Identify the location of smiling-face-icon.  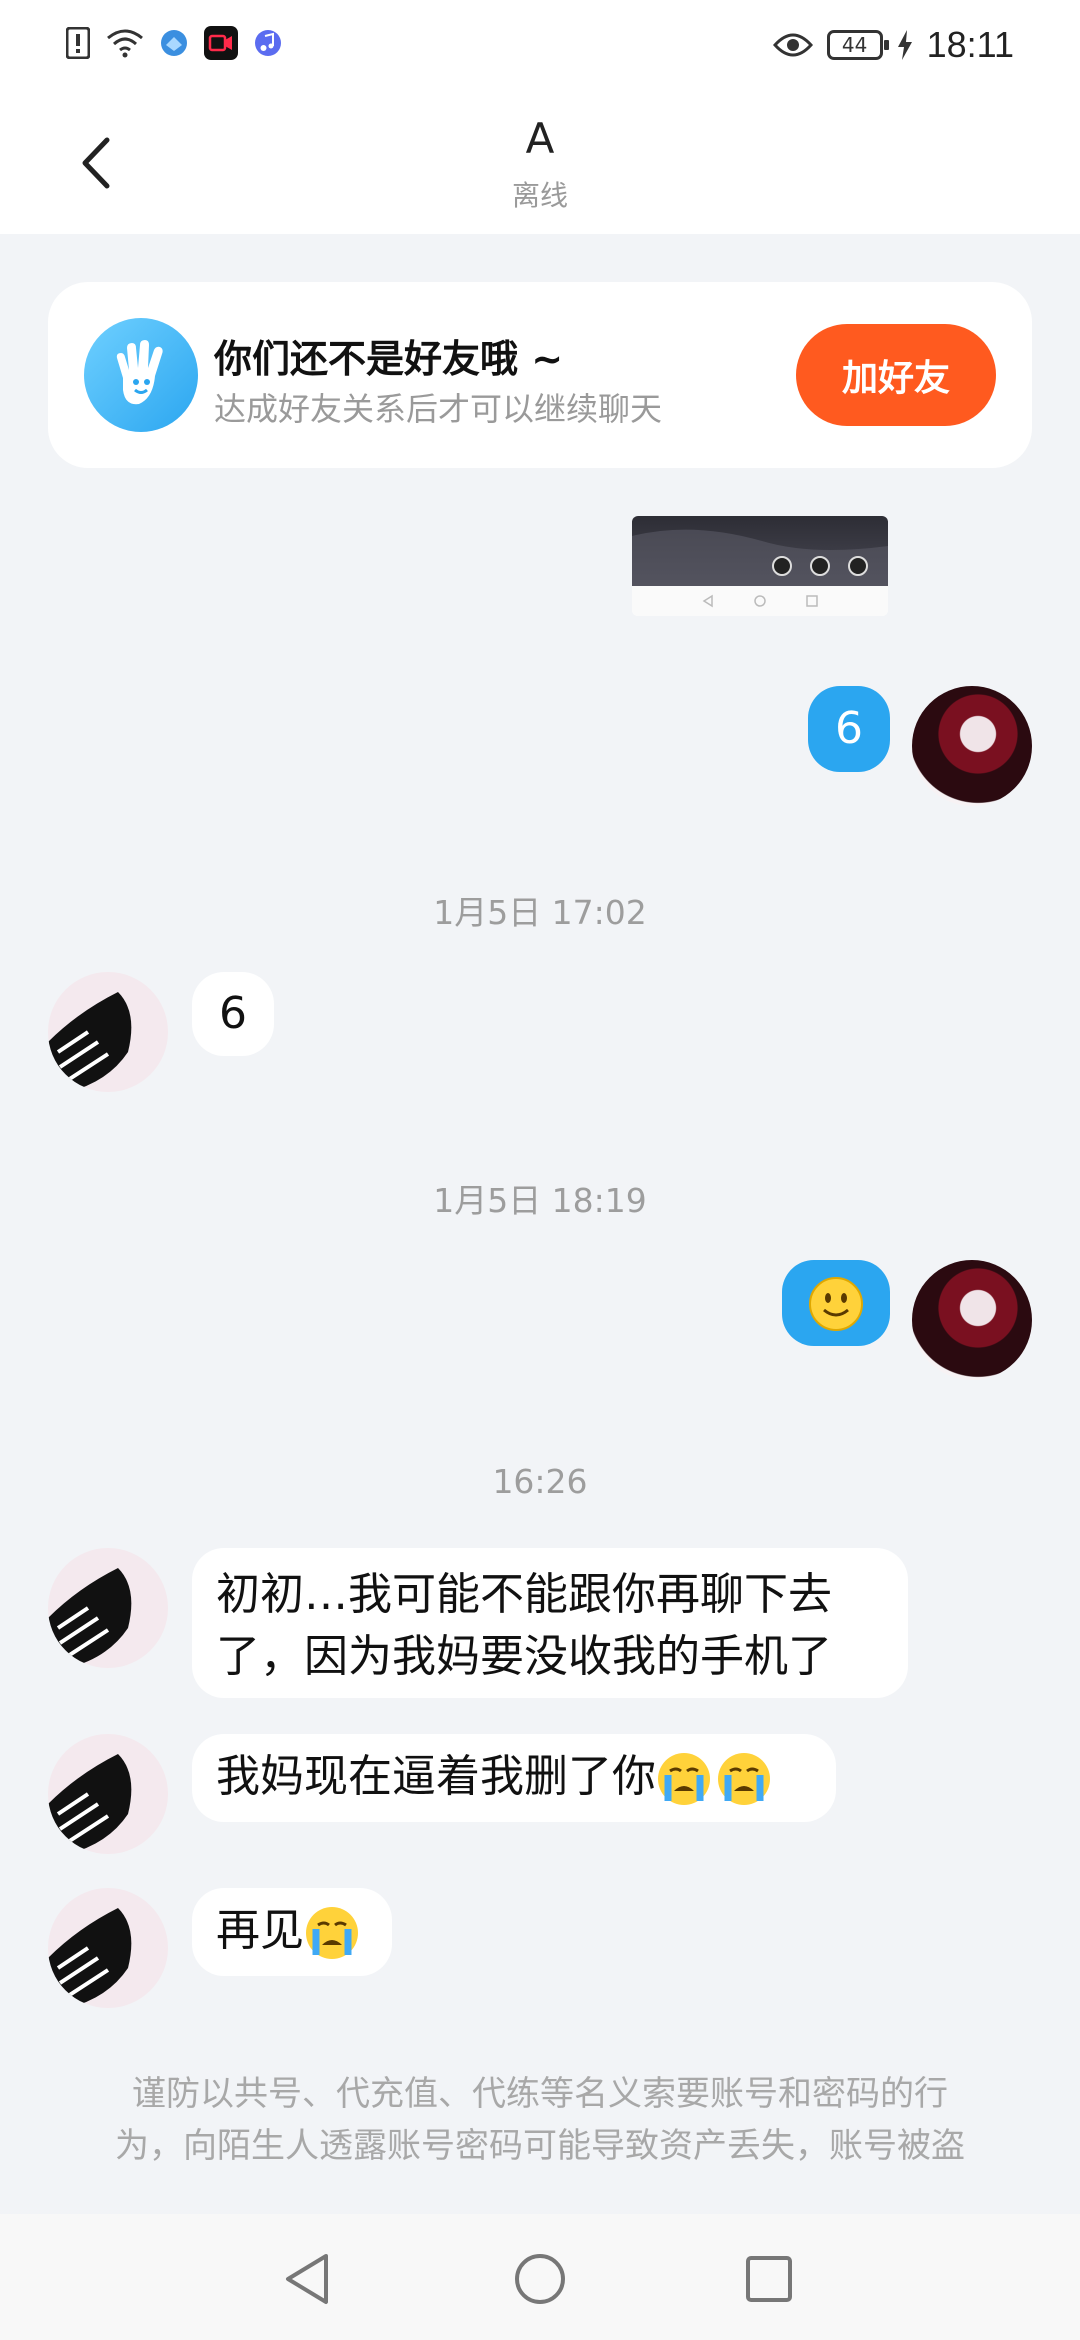
(836, 1304).